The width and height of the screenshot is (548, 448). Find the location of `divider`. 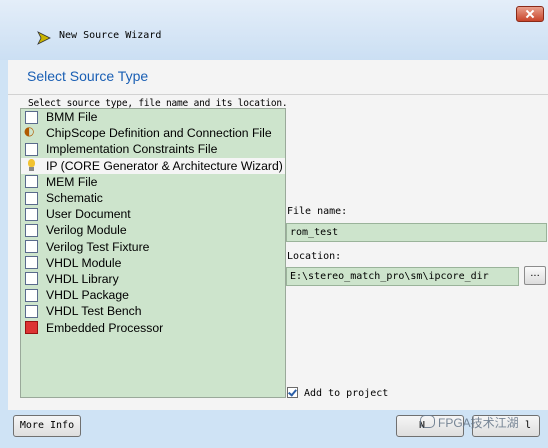

divider is located at coordinates (278, 94).